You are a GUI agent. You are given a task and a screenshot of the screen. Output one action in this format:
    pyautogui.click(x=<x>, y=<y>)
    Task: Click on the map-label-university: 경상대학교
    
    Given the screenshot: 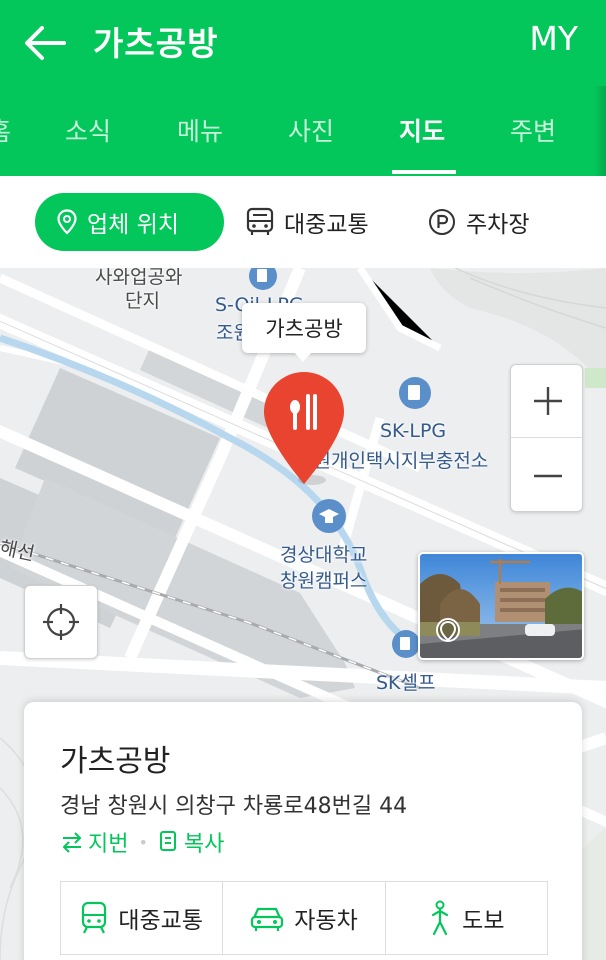 What is the action you would take?
    pyautogui.click(x=324, y=555)
    